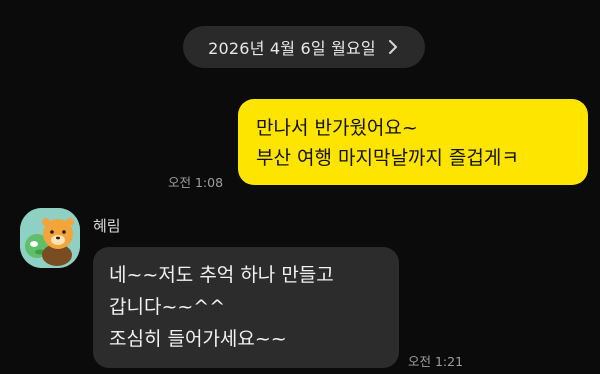  What do you see at coordinates (221, 275) in the screenshot?
I see `message-line: 네~~저도 추억 하나 만들고` at bounding box center [221, 275].